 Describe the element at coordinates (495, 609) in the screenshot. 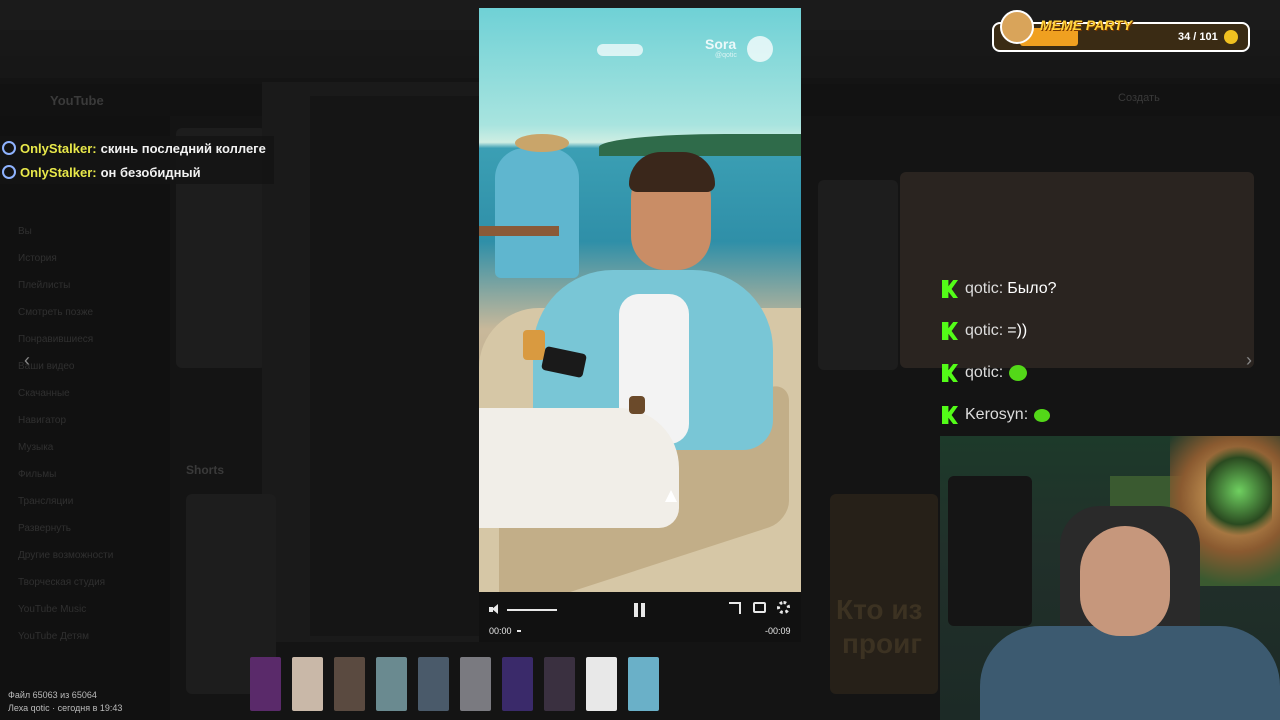

I see `volume-icon` at that location.